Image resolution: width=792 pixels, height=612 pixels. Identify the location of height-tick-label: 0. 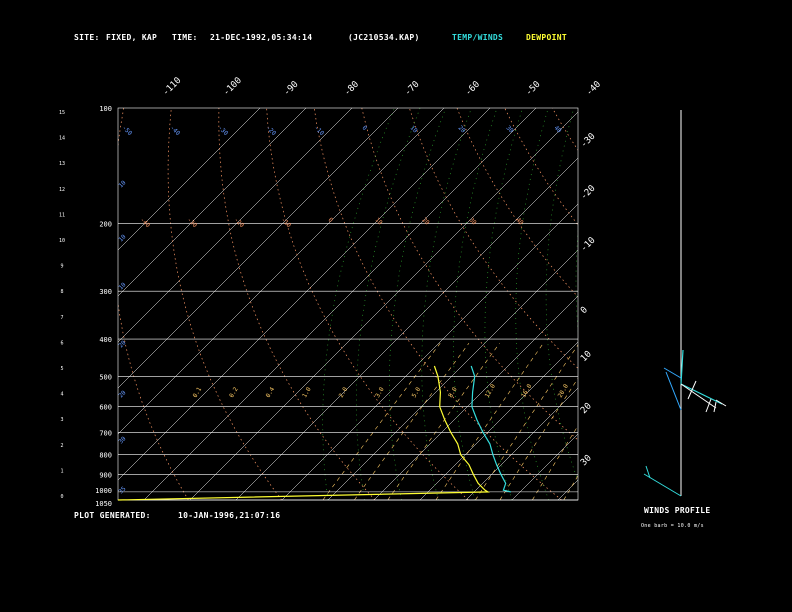
(61, 497).